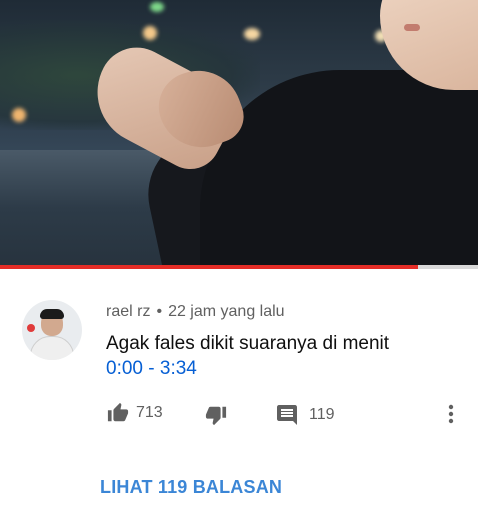  I want to click on comment-body: Agak fales dikit suaranya di menit, so click(248, 343).